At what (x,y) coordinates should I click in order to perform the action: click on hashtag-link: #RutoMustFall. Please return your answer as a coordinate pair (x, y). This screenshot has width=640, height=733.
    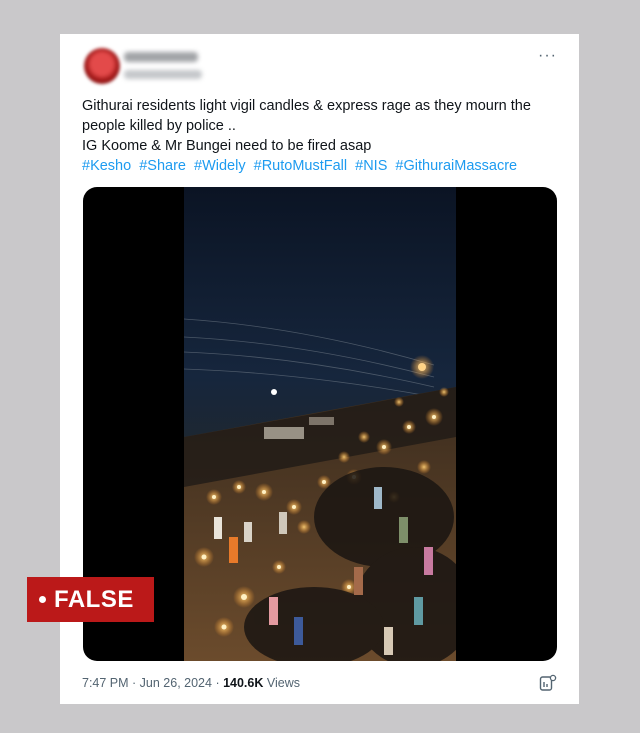
    Looking at the image, I should click on (300, 166).